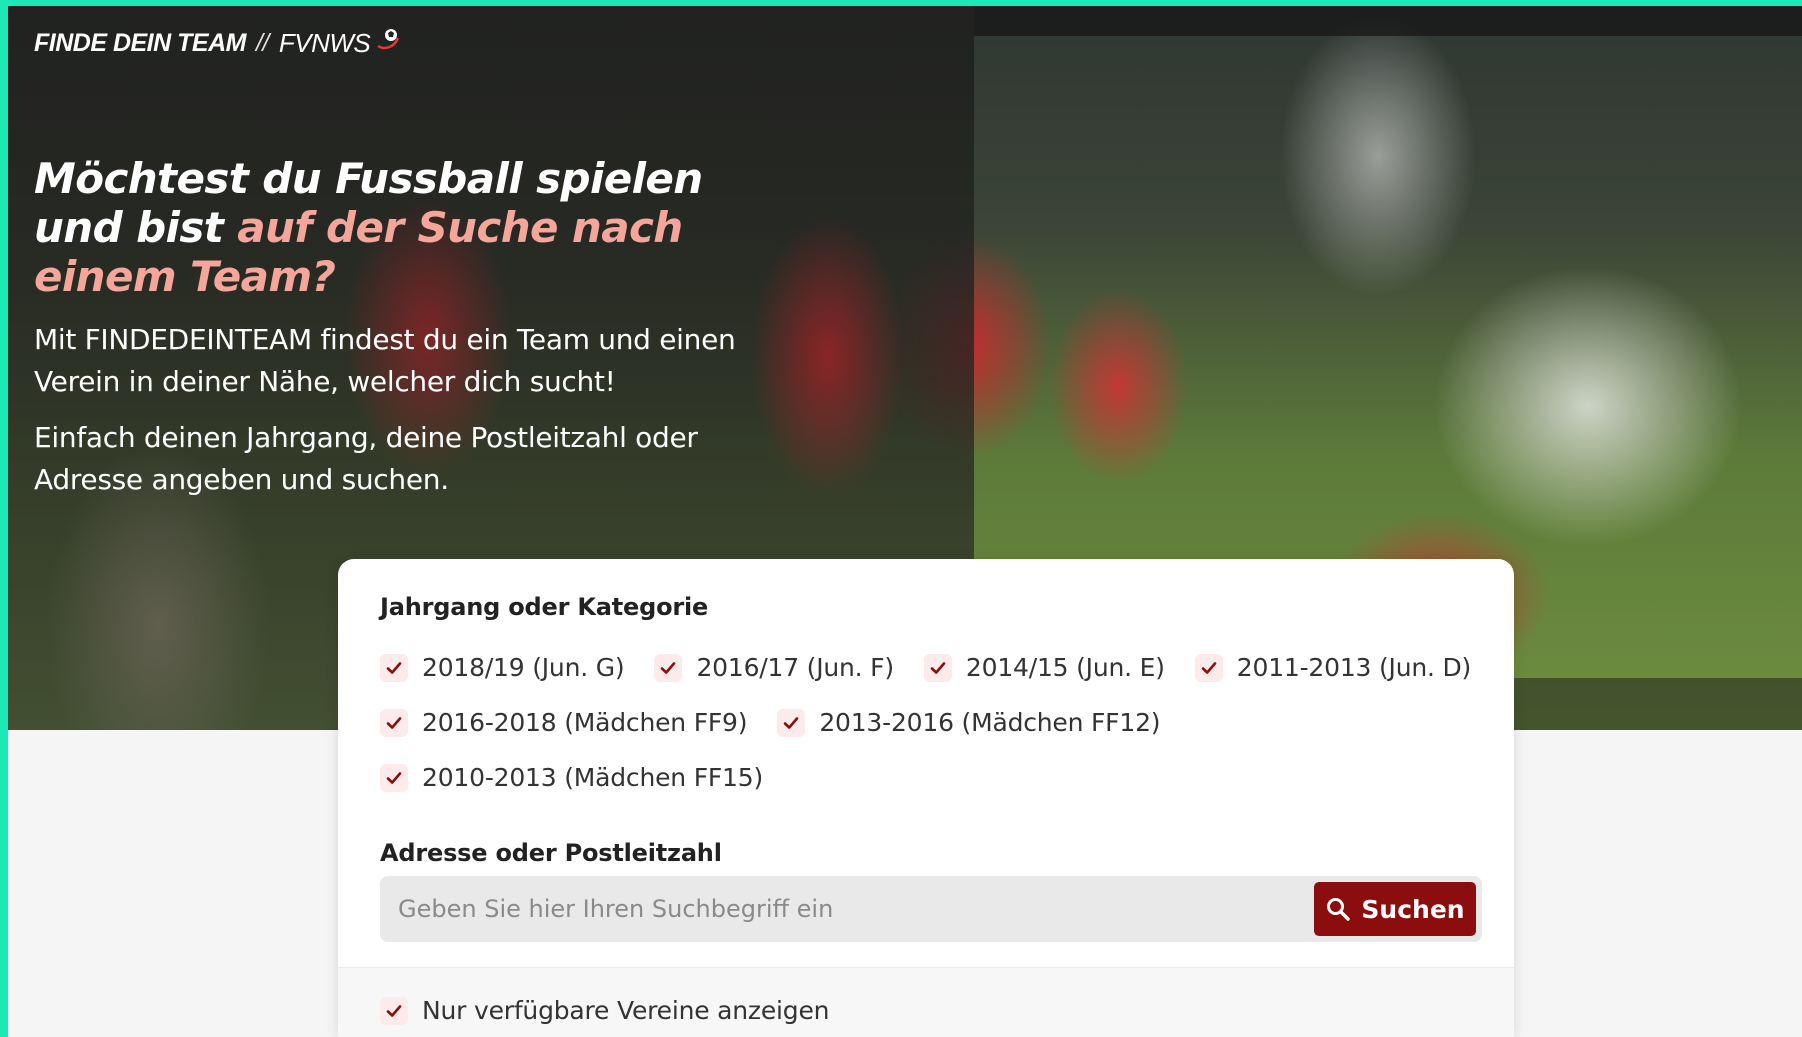 The width and height of the screenshot is (1802, 1037). Describe the element at coordinates (523, 667) in the screenshot. I see `checkbox-label: 2018/19 (Jun. G)` at that location.